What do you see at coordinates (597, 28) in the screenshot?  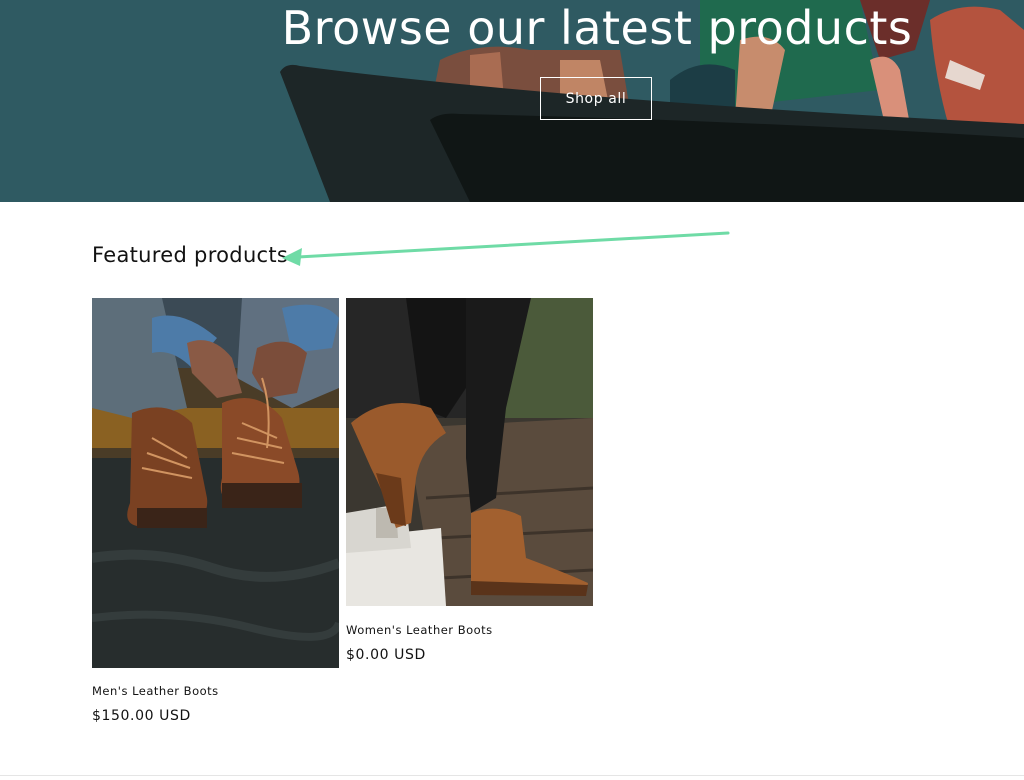 I see `hero-title: Browse our latest products` at bounding box center [597, 28].